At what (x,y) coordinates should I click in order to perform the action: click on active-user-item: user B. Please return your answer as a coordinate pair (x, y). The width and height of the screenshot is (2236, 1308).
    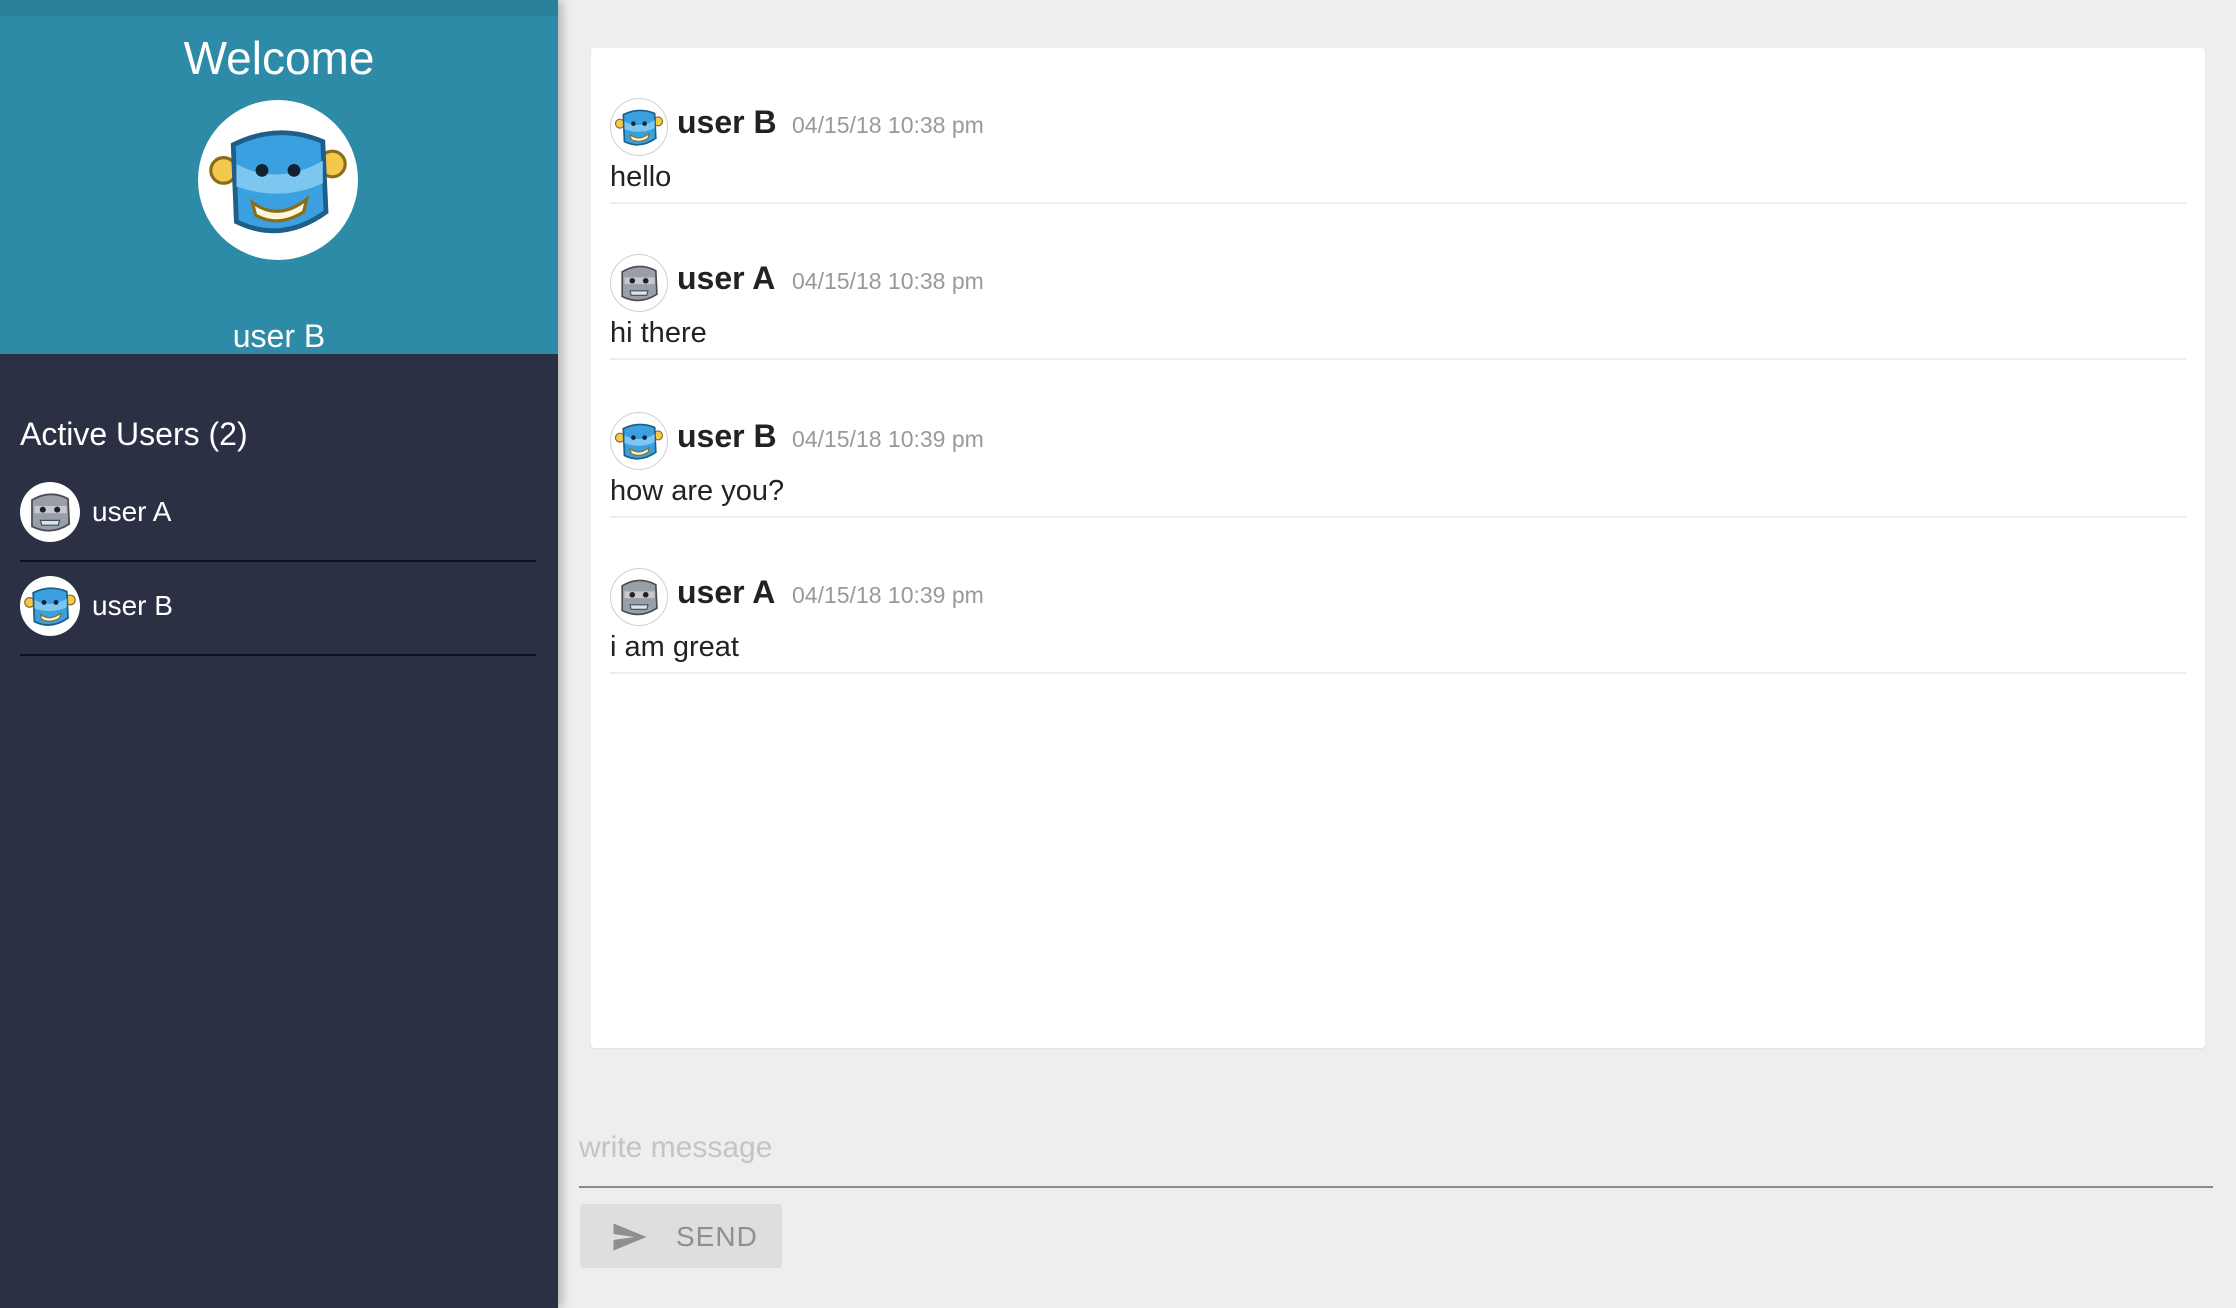
    Looking at the image, I should click on (278, 609).